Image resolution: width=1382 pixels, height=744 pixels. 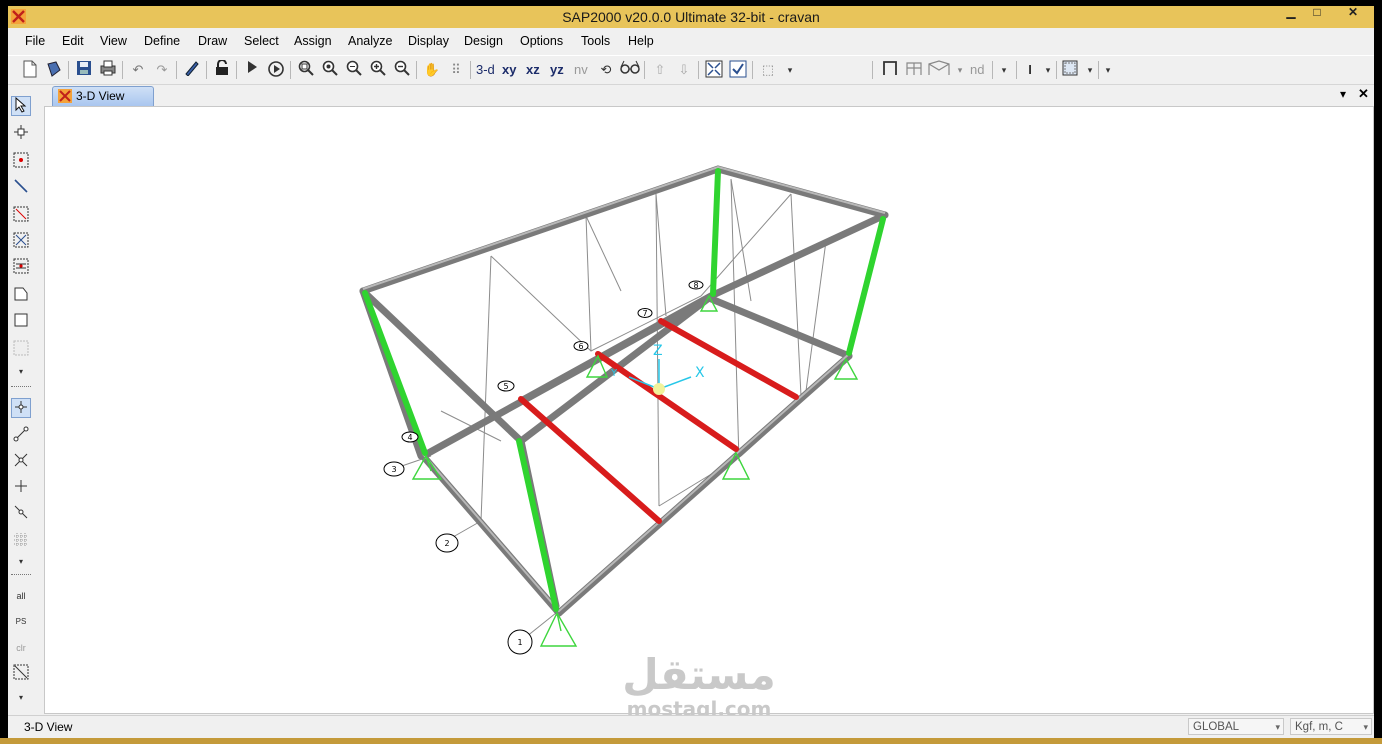 What do you see at coordinates (541, 41) in the screenshot?
I see `menu-options: Options` at bounding box center [541, 41].